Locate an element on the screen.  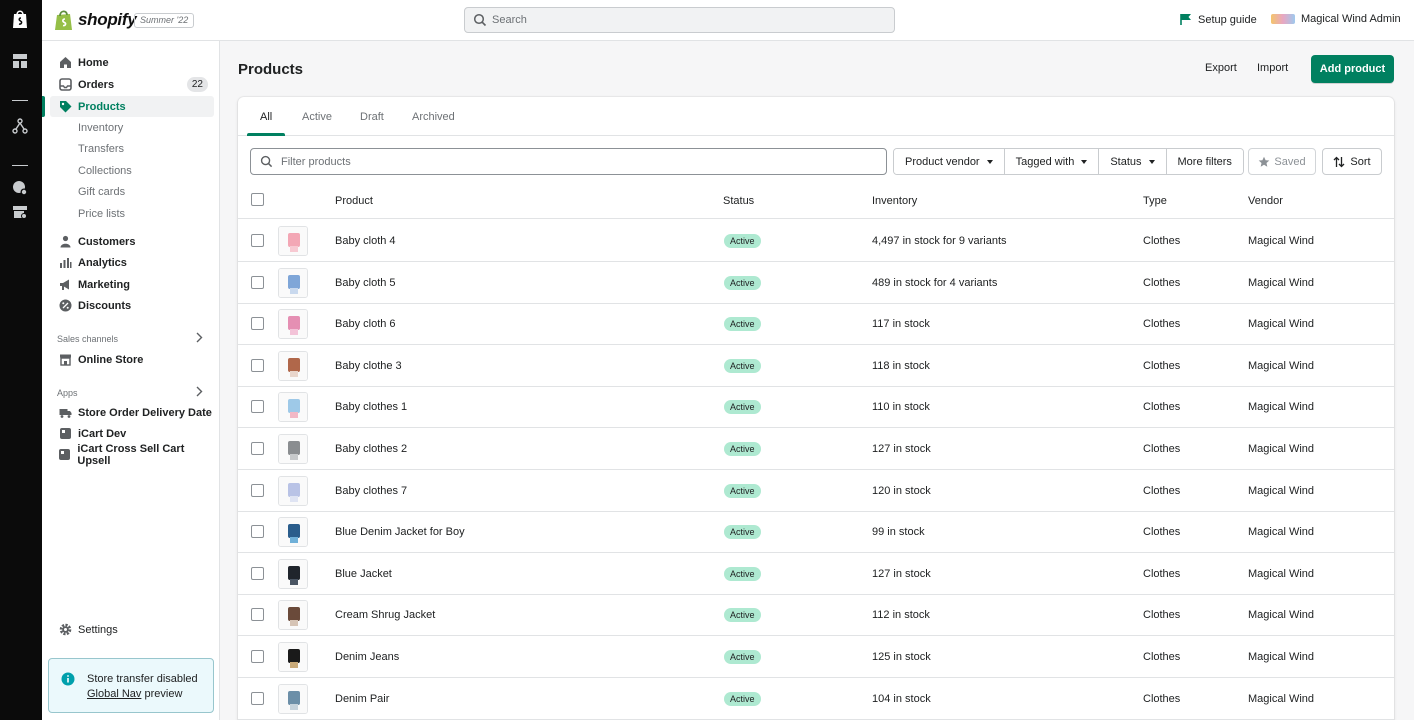
product-name: Baby clothes 2 is located at coordinates (371, 449).